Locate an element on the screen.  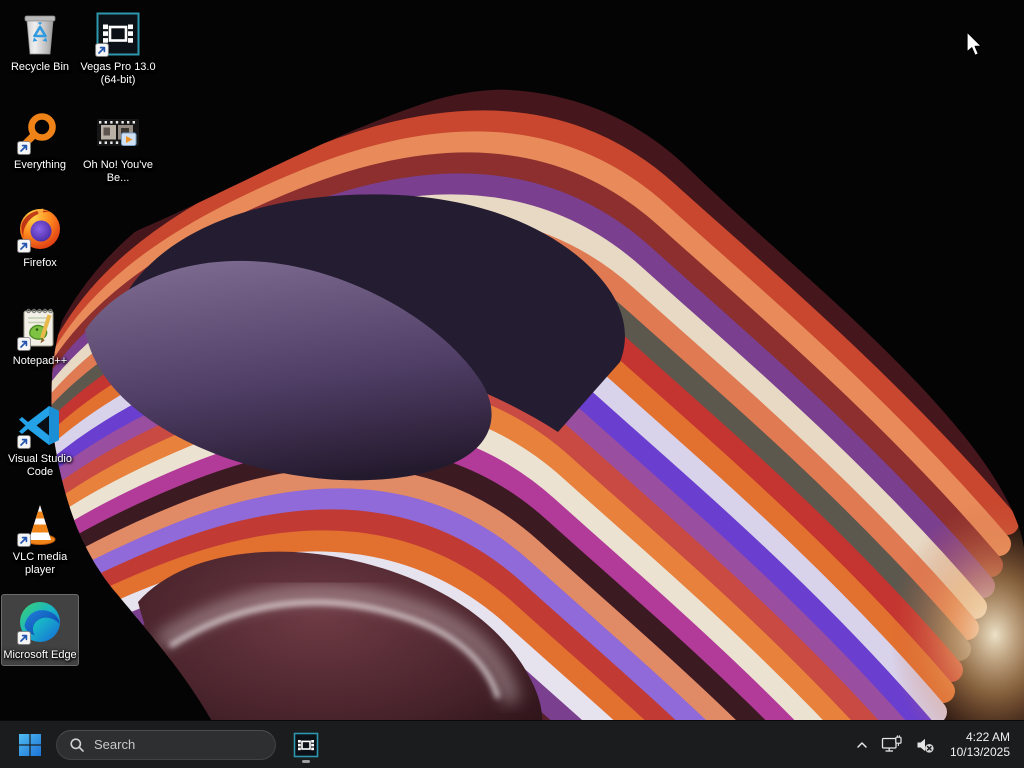
search-icon is located at coordinates (77, 744).